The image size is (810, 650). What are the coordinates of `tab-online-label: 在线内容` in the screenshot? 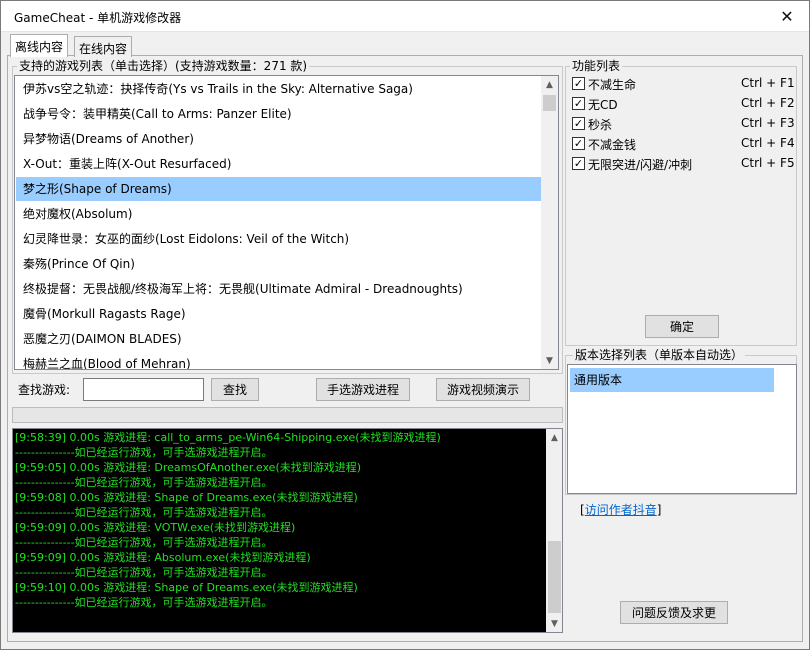 It's located at (103, 49).